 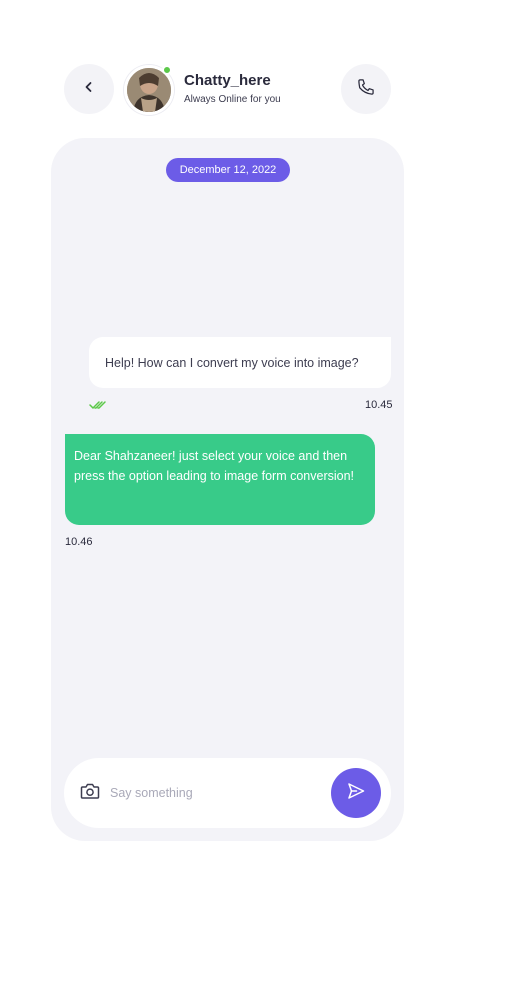 I want to click on camera-icon, so click(x=90, y=793).